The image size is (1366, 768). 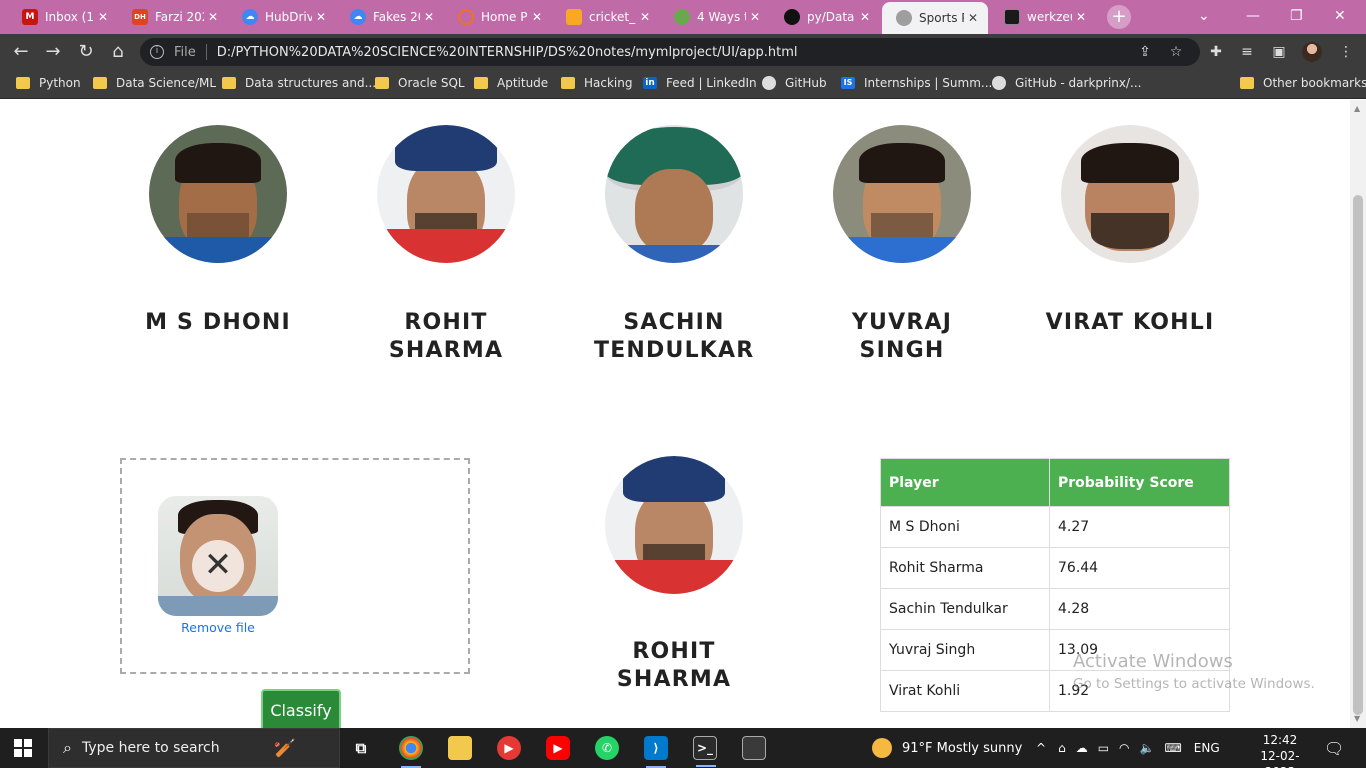 I want to click on remove-file-link: Remove file, so click(x=218, y=627).